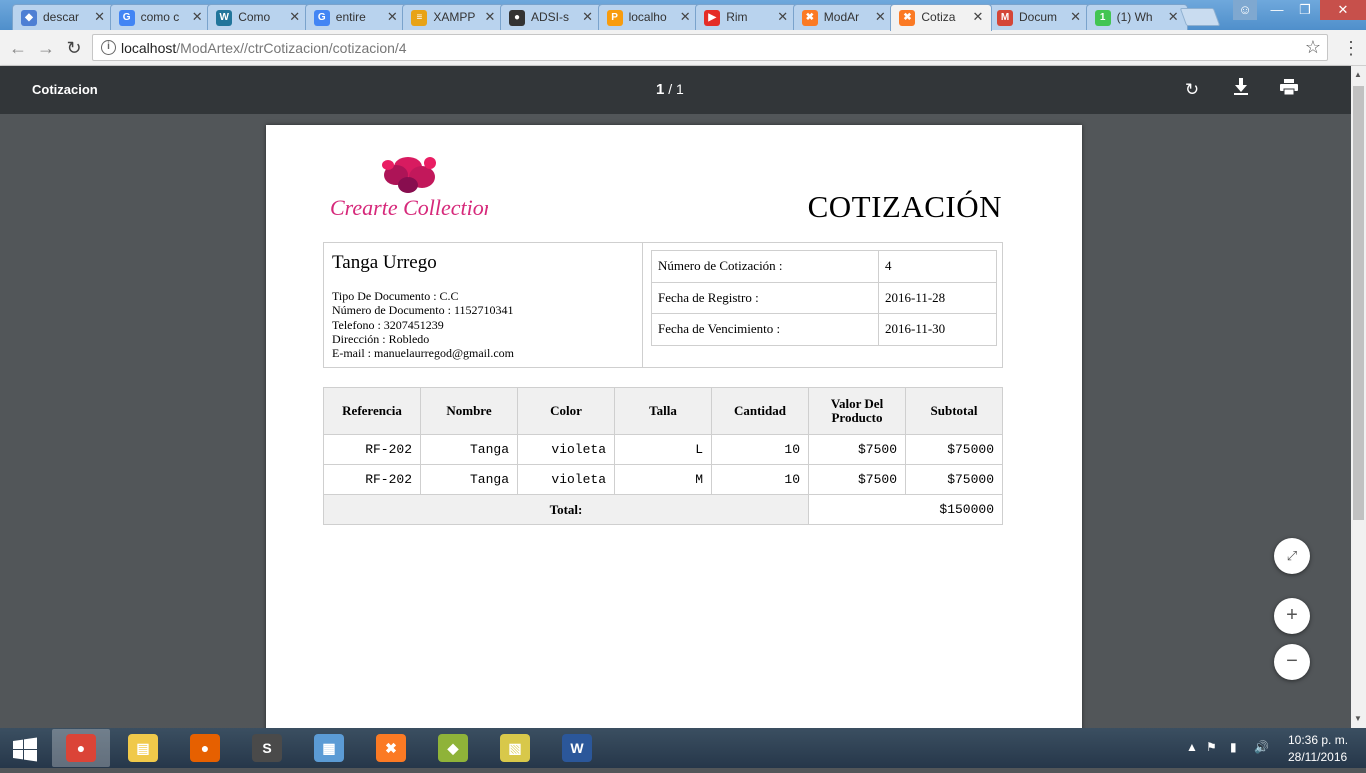  What do you see at coordinates (1233, 747) in the screenshot?
I see `signal-icon: ▮` at bounding box center [1233, 747].